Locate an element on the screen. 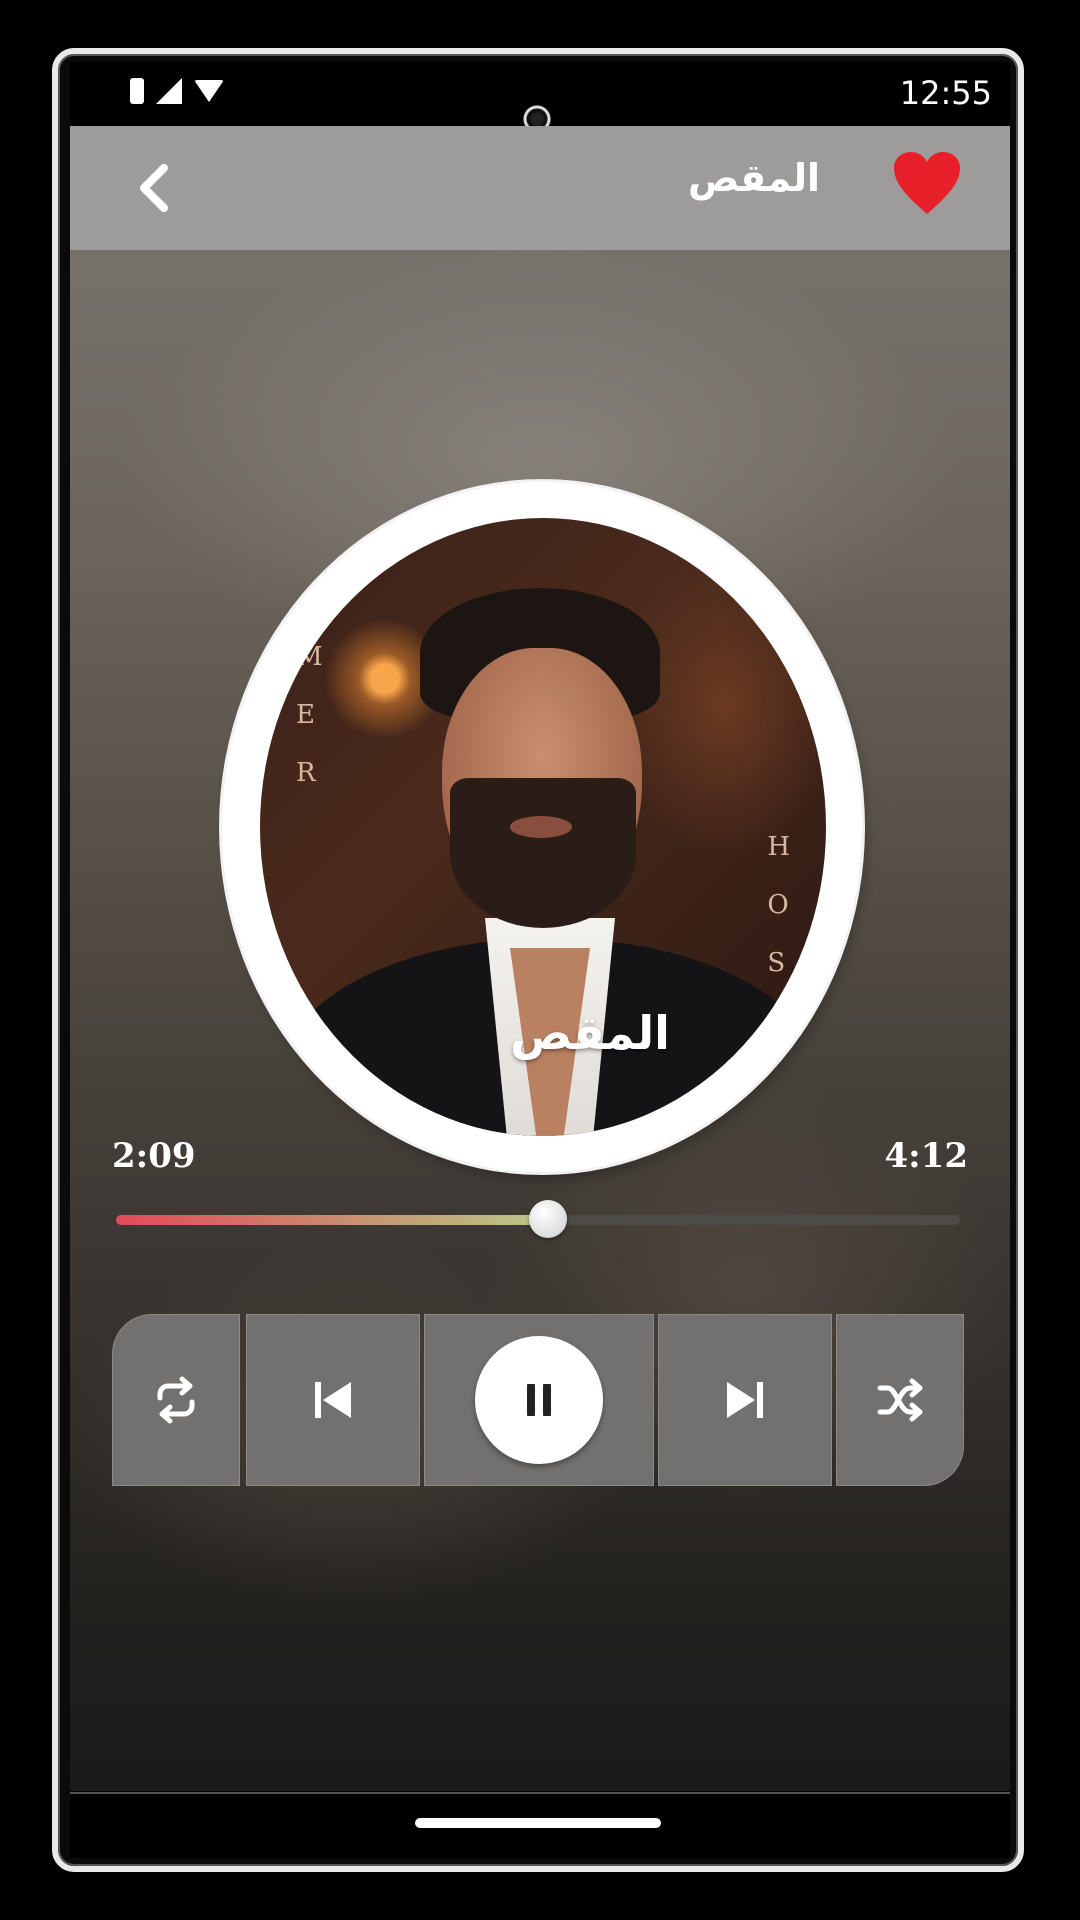 This screenshot has height=1920, width=1080. art-lettering-right: H O S is located at coordinates (778, 905).